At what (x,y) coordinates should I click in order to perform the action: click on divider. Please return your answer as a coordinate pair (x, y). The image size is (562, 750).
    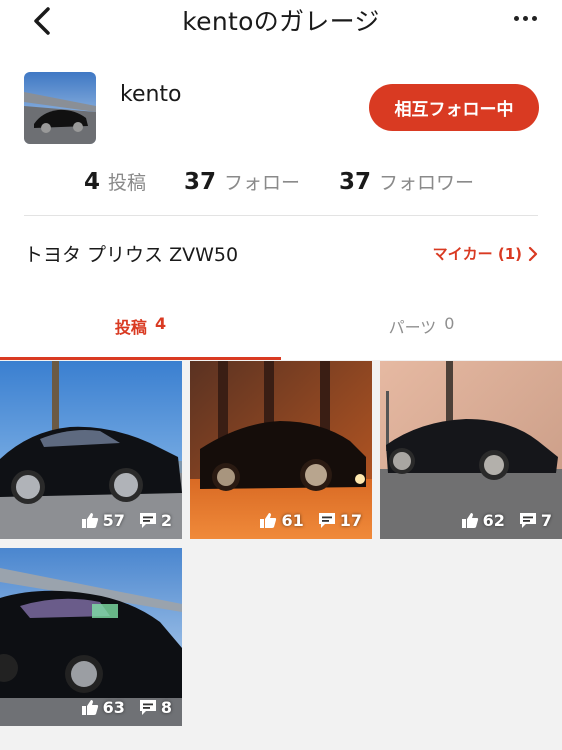
    Looking at the image, I should click on (281, 215).